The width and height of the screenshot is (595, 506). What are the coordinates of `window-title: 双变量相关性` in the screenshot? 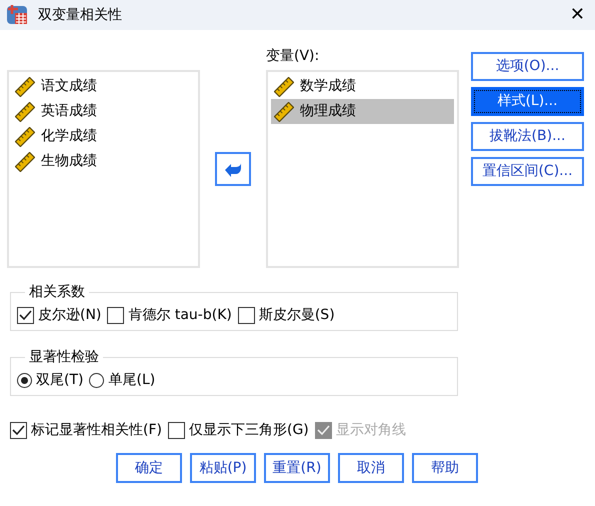 It's located at (80, 15).